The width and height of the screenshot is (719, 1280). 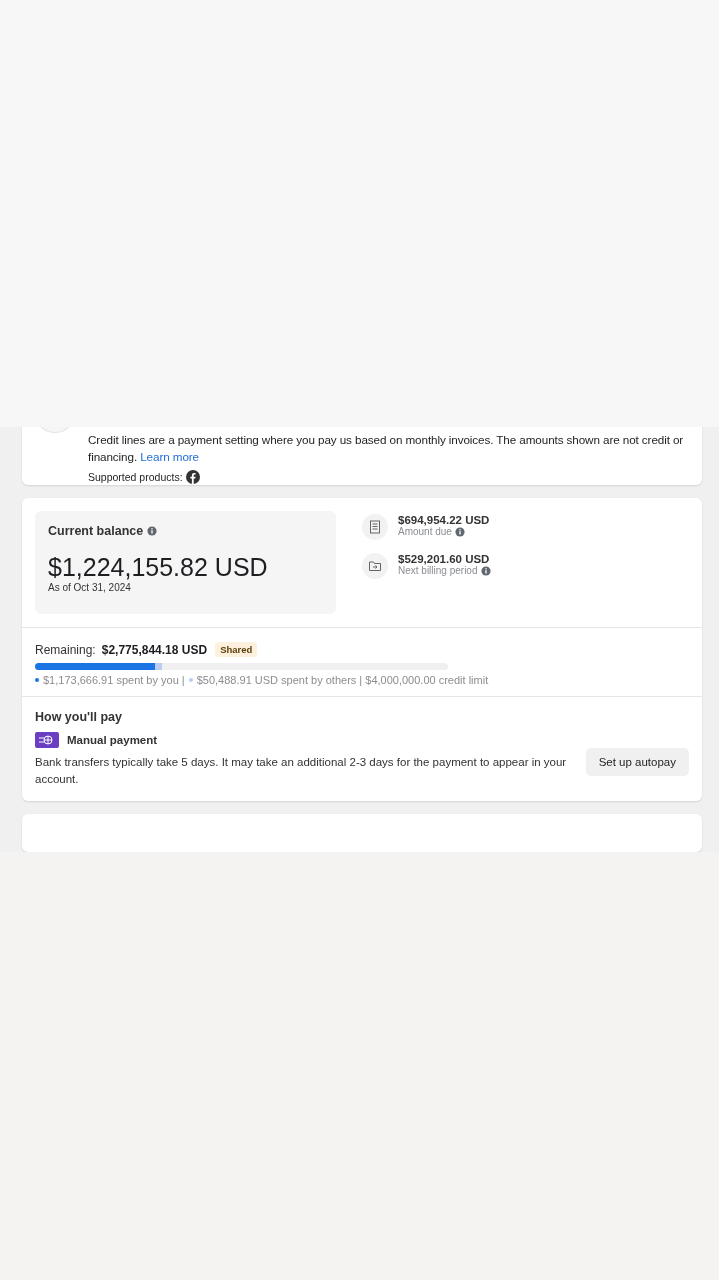 I want to click on credit-line-description: Credit lines are a payment setting where you pay us based on monthly invoices. The amounts shown are not credit or financing. Learn more, so click(x=386, y=448).